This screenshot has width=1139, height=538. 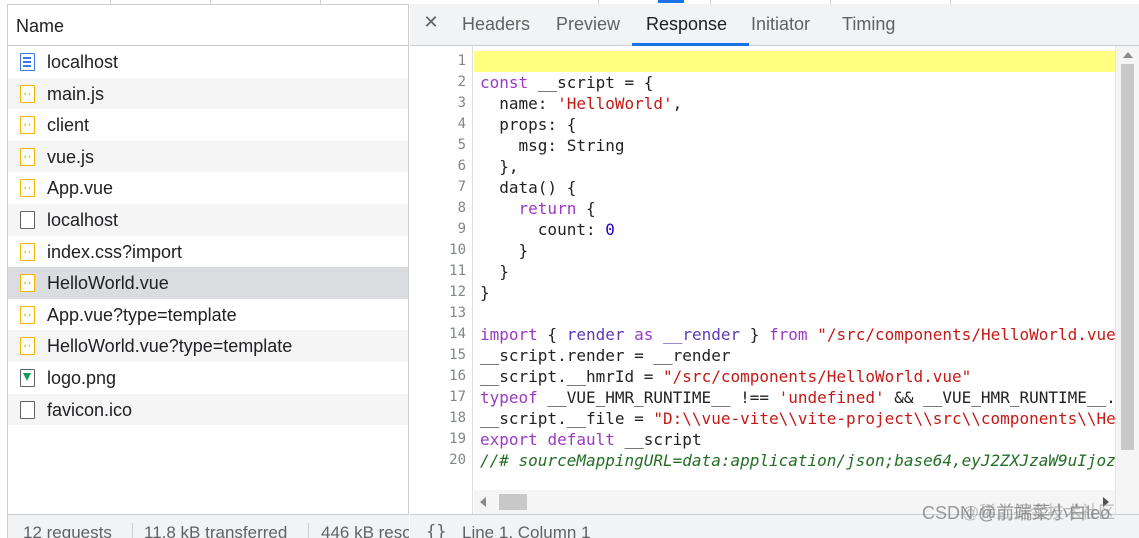 I want to click on code-token: && __VUE_HMR_RUNTIME__.createRecord, so click(x=1004, y=397).